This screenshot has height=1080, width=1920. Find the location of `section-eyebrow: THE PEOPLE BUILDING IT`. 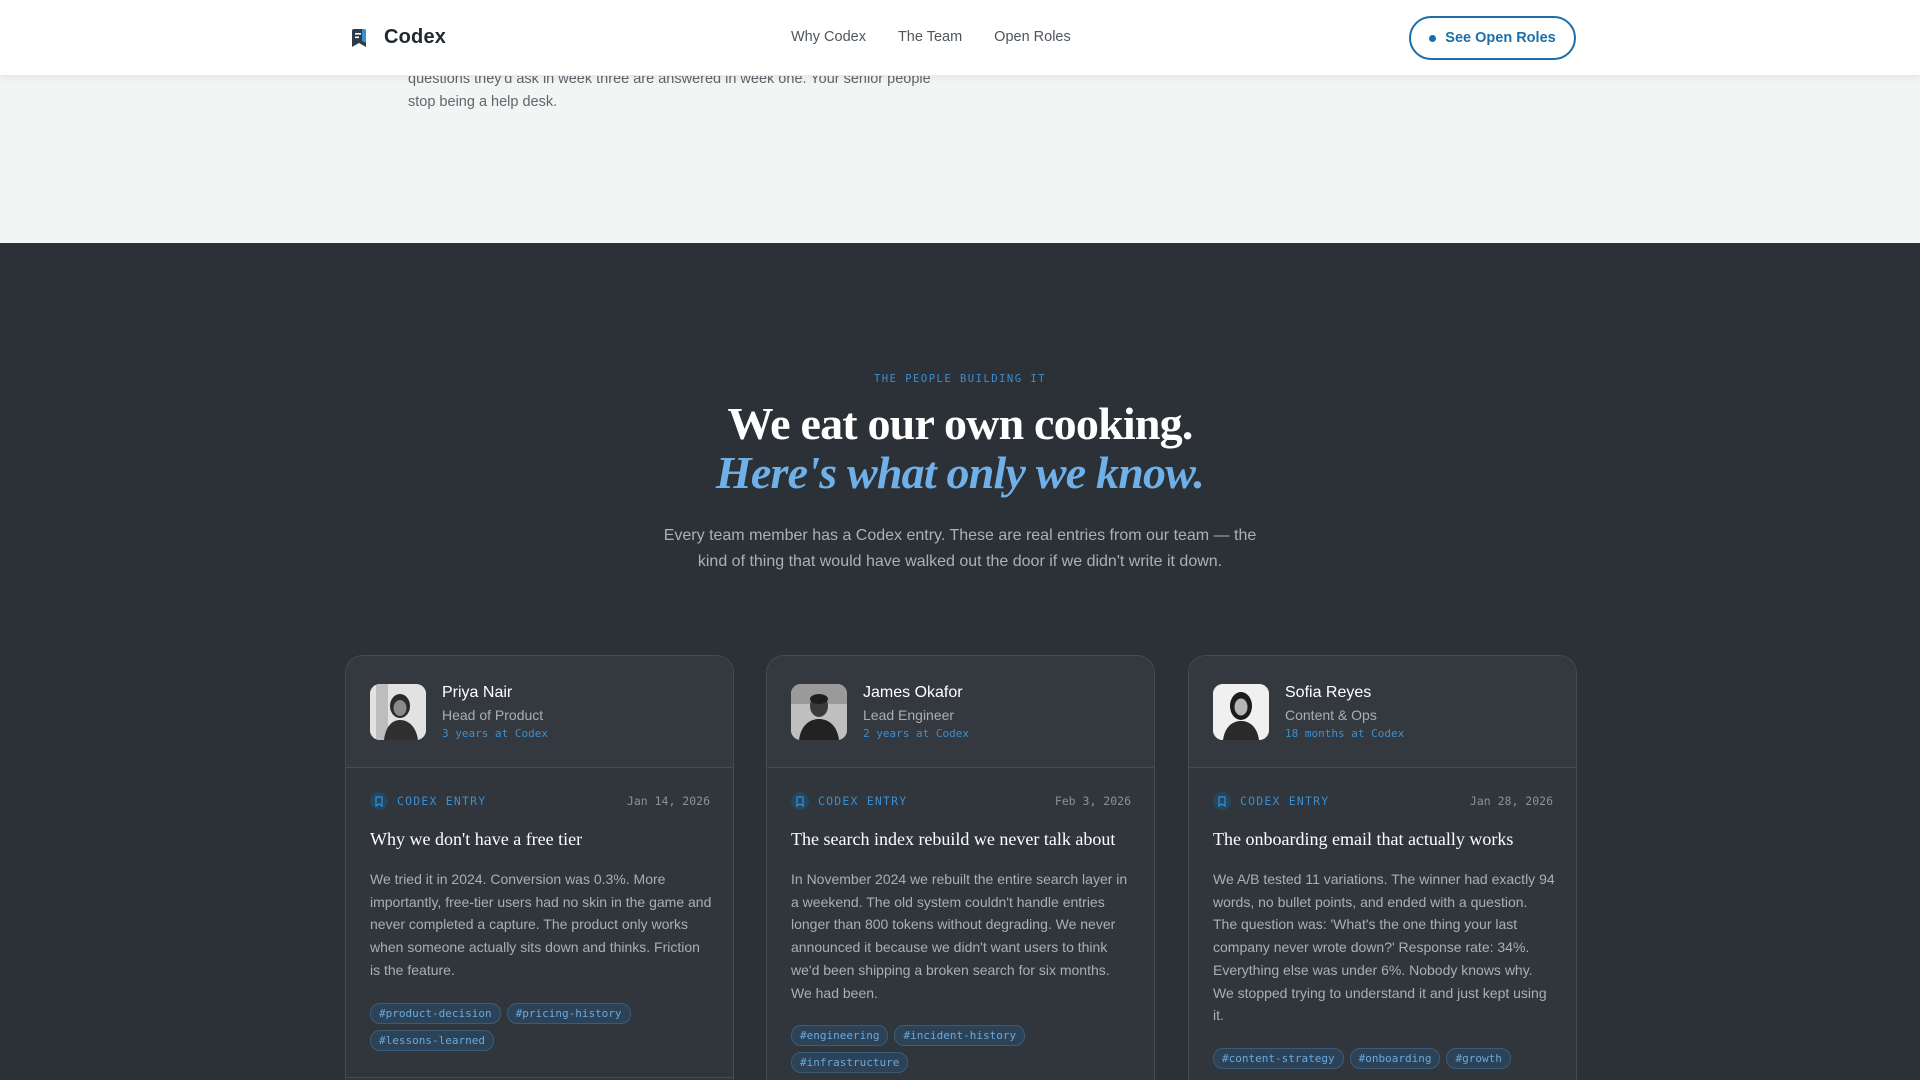

section-eyebrow: THE PEOPLE BUILDING IT is located at coordinates (960, 379).